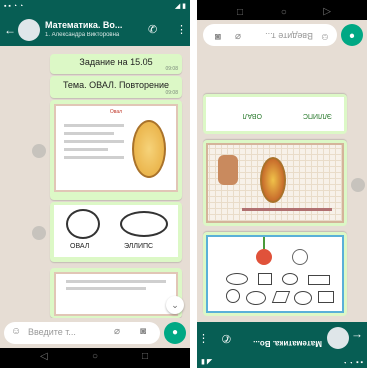 This screenshot has width=367, height=368. I want to click on image-message: ОВАЛ ЭЛЛИПС, so click(116, 232).